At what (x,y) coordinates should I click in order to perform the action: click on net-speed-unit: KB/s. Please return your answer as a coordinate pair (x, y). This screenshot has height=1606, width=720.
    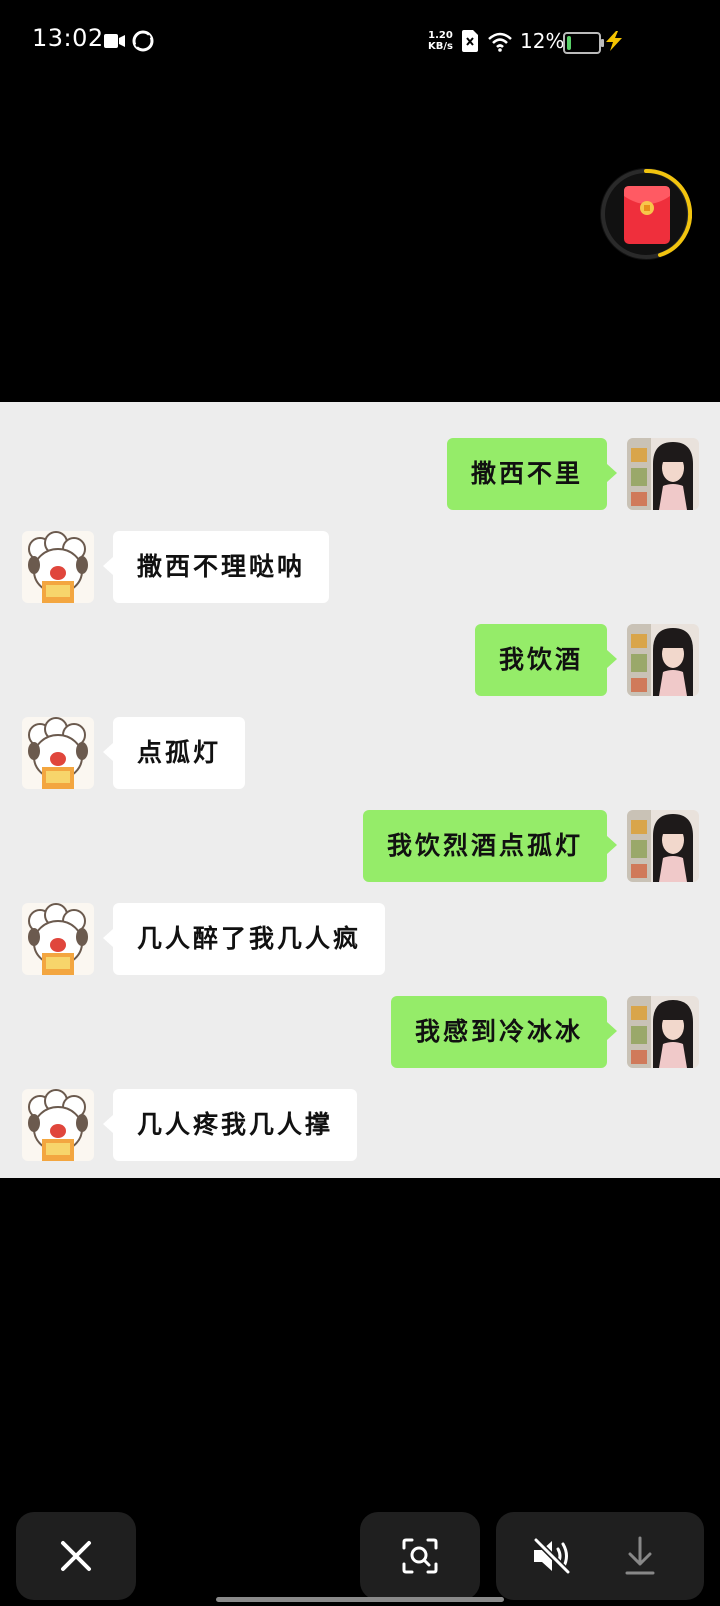
    Looking at the image, I should click on (440, 46).